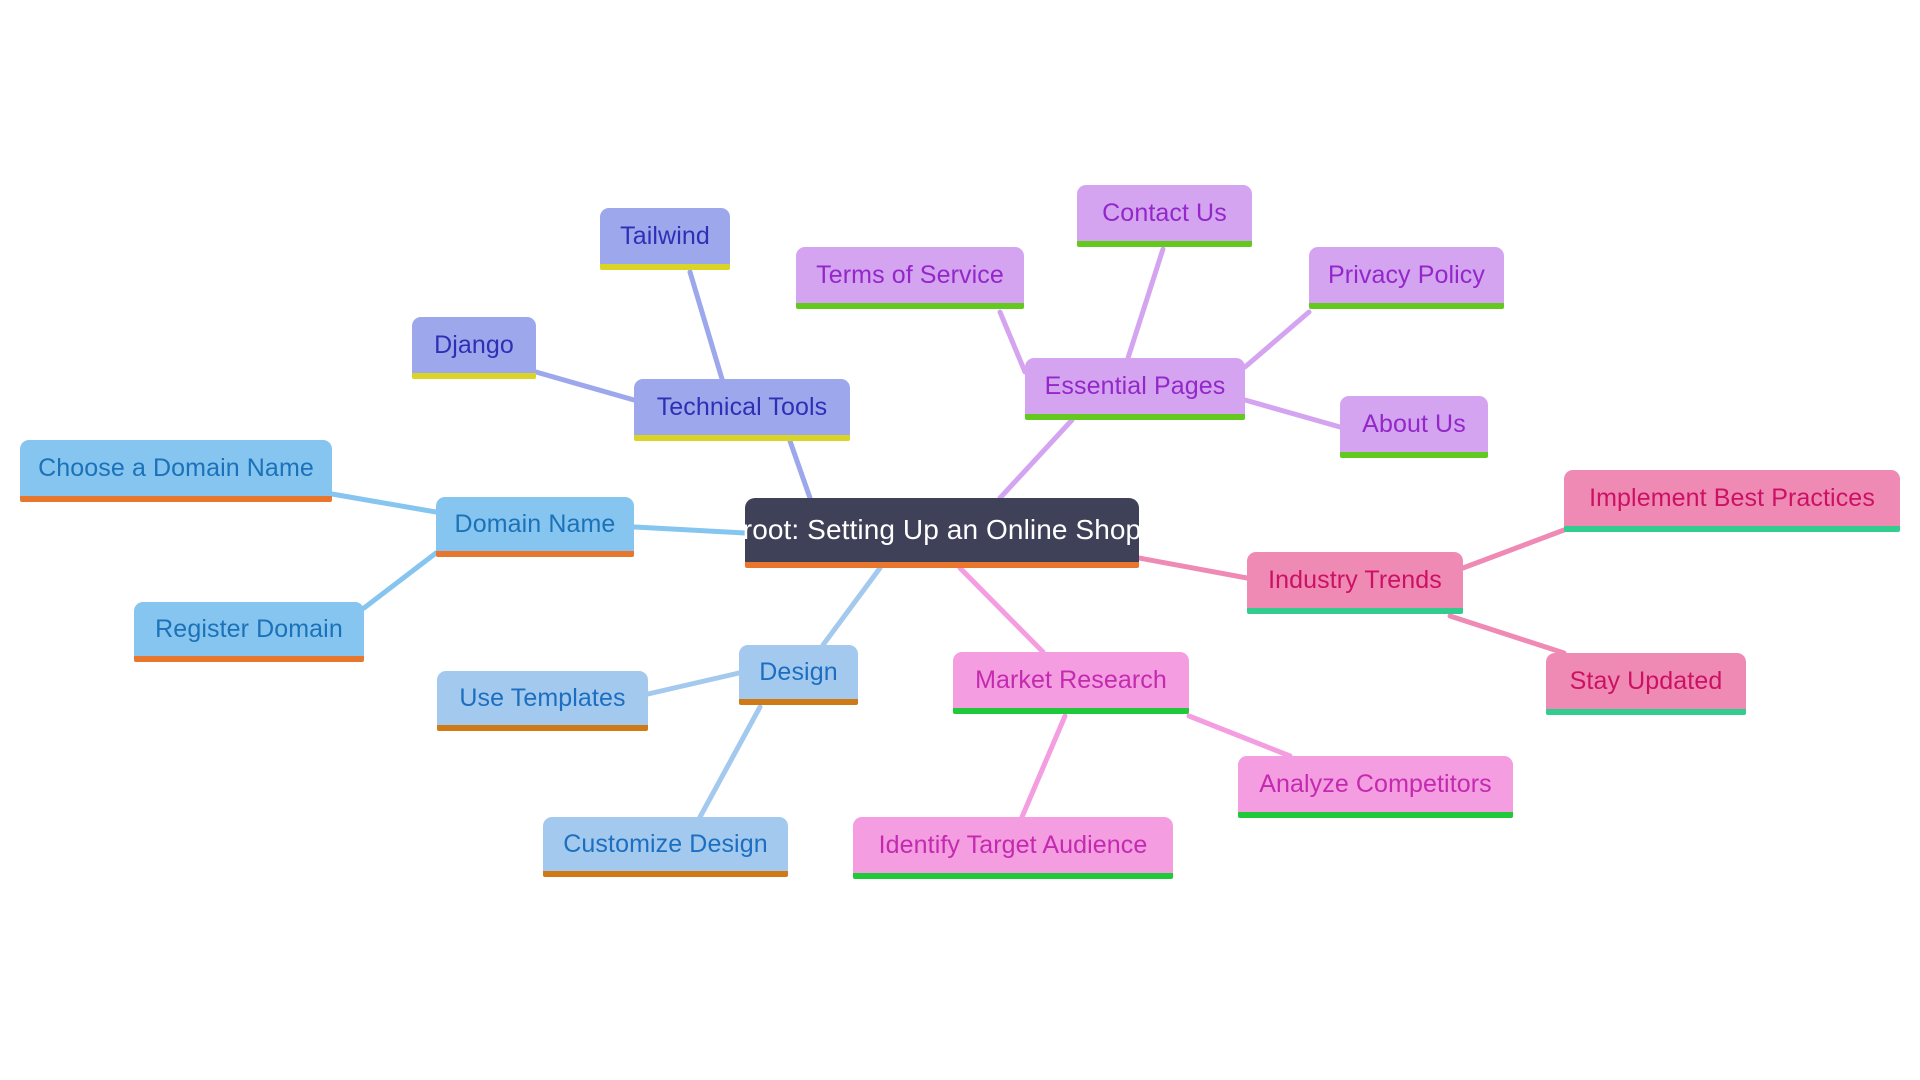 The height and width of the screenshot is (1080, 1920). What do you see at coordinates (542, 697) in the screenshot?
I see `mindmap-node-label: Use Templates` at bounding box center [542, 697].